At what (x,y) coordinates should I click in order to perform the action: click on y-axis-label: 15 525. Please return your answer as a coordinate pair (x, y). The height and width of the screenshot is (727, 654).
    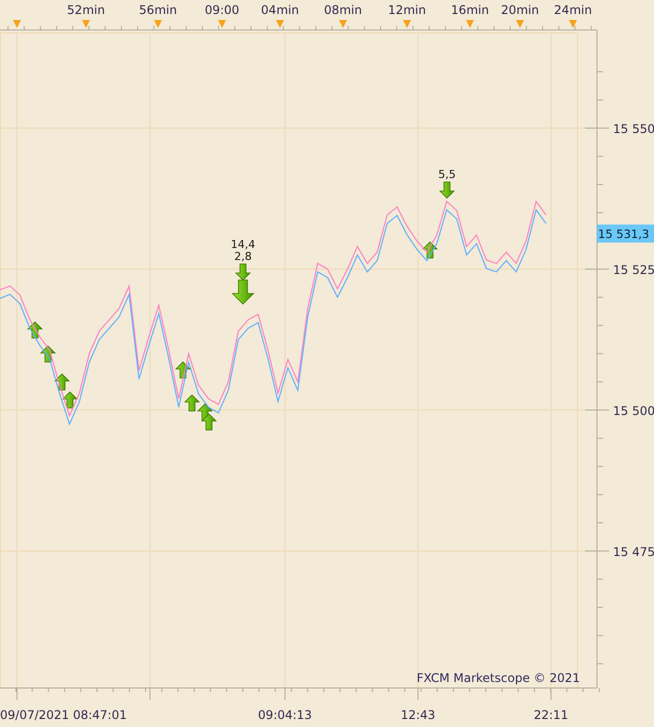
    Looking at the image, I should click on (633, 270).